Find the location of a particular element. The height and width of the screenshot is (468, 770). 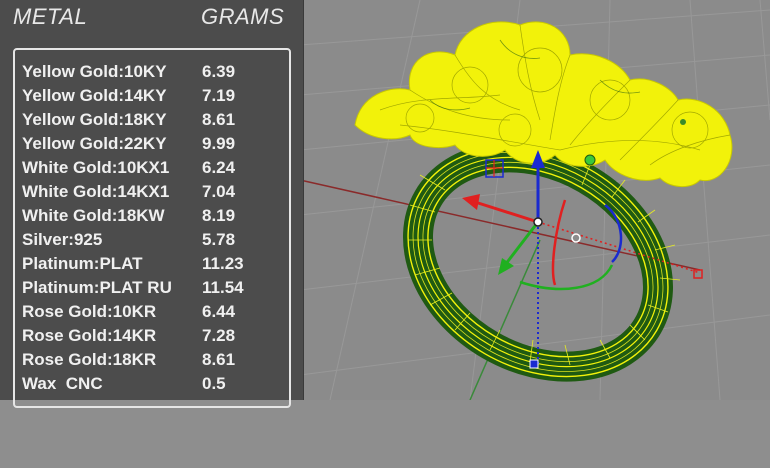

x-rotation-arc is located at coordinates (559, 242).